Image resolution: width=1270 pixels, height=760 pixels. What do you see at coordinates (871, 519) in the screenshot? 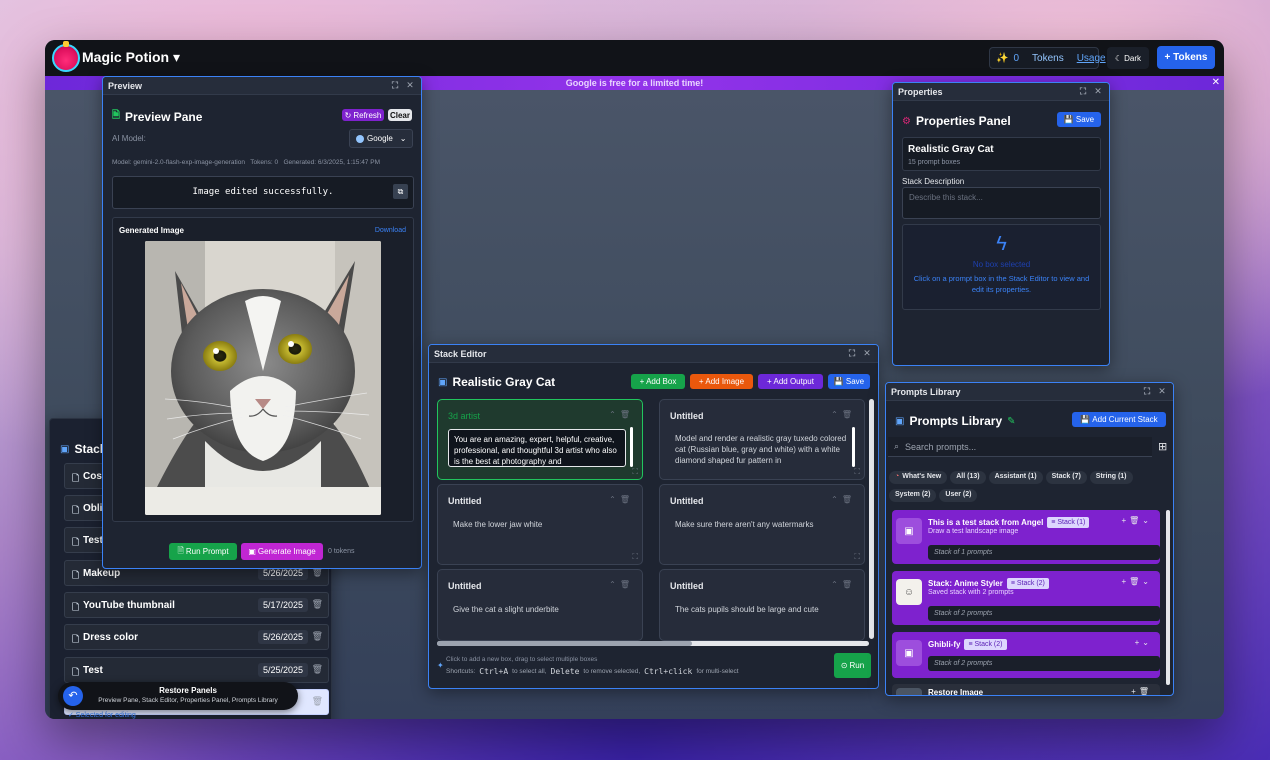
I see `vertical-scrollbar` at bounding box center [871, 519].